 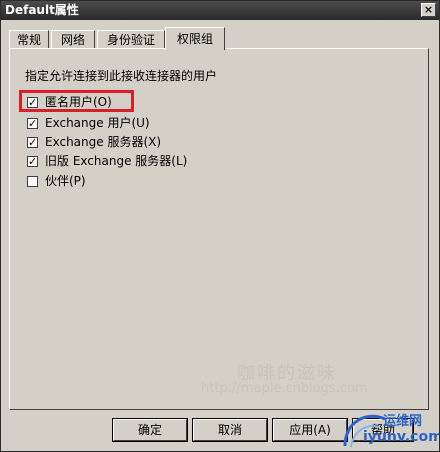 What do you see at coordinates (29, 39) in the screenshot?
I see `tab-general: 常规` at bounding box center [29, 39].